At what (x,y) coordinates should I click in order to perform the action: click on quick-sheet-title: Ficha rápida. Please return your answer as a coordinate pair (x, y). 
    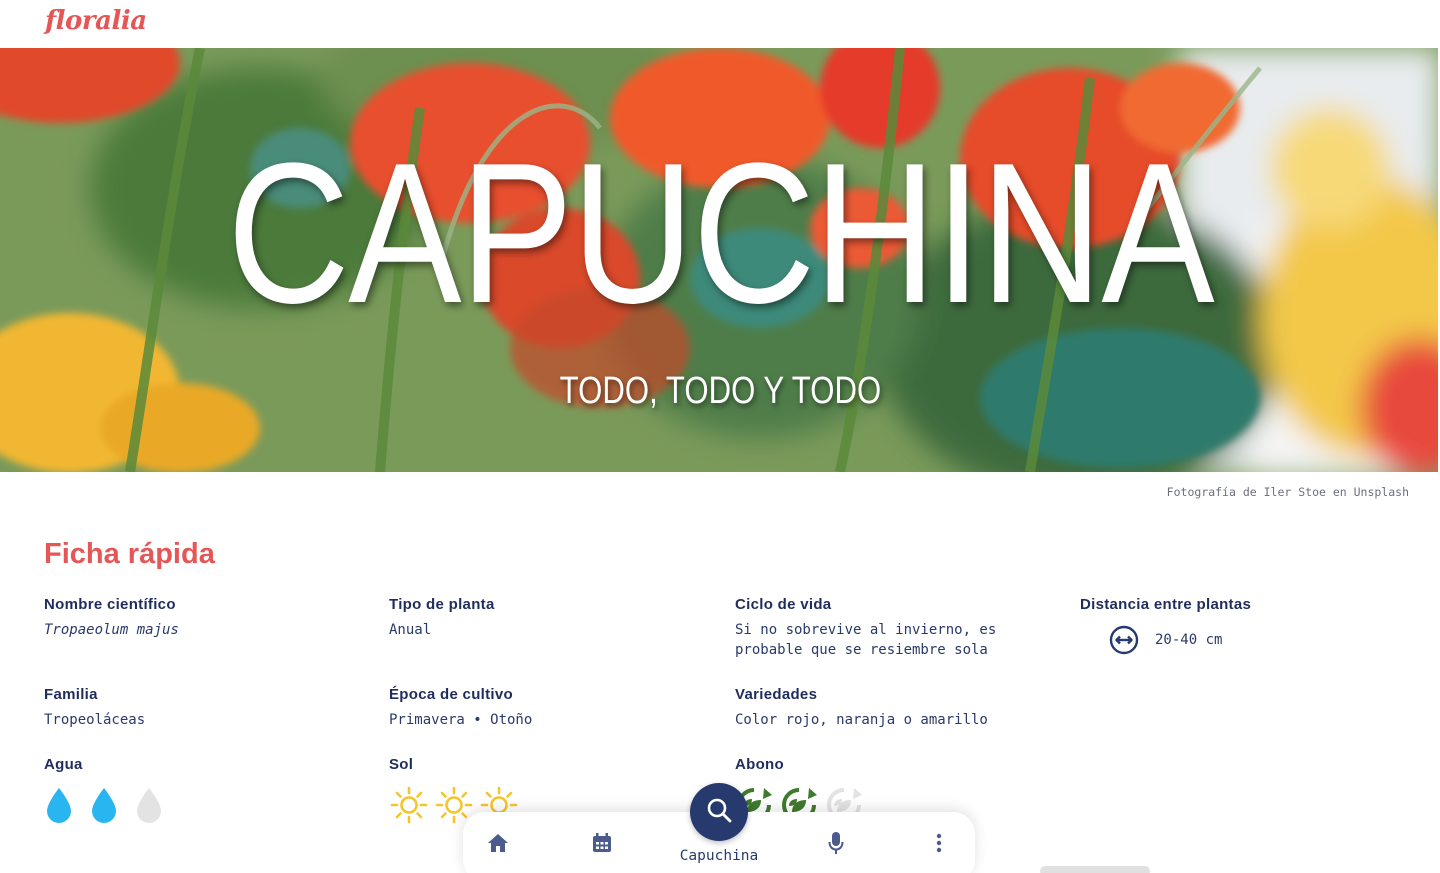
    Looking at the image, I should click on (129, 554).